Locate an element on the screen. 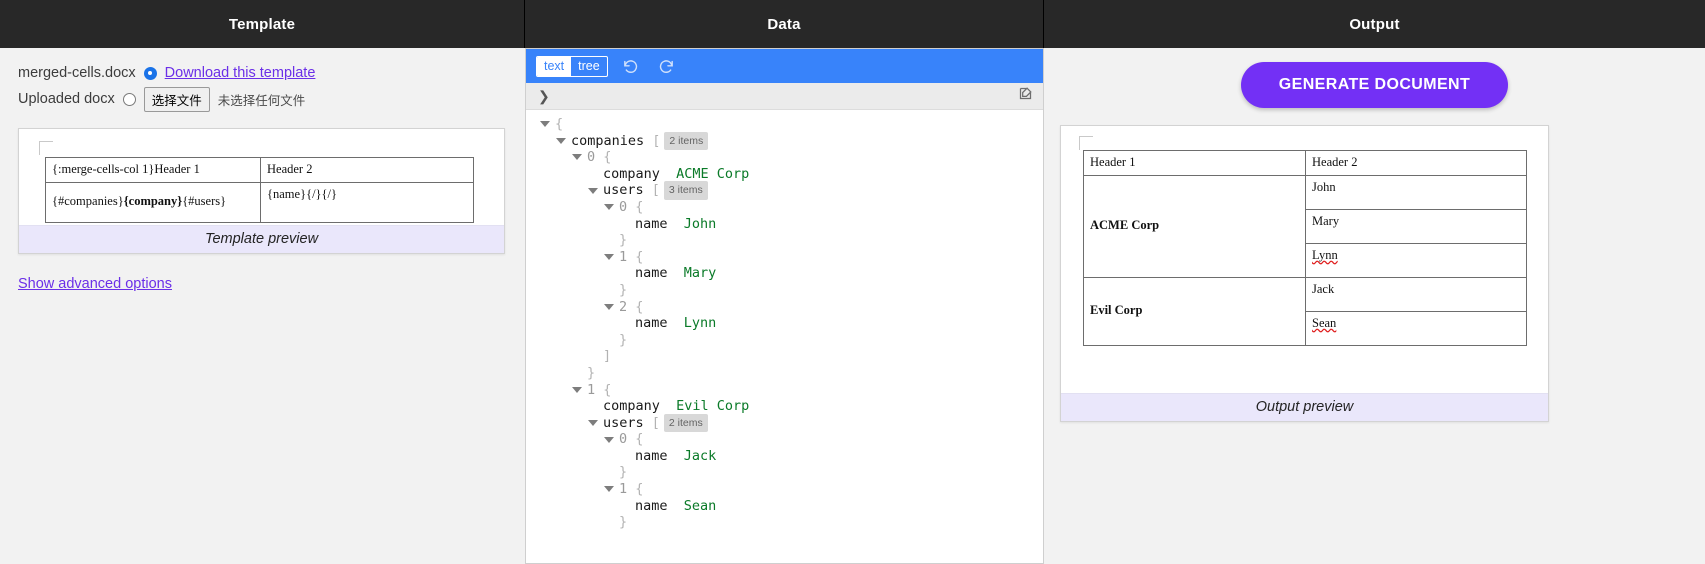 The image size is (1705, 564). output-user-name: Mary is located at coordinates (1326, 220).